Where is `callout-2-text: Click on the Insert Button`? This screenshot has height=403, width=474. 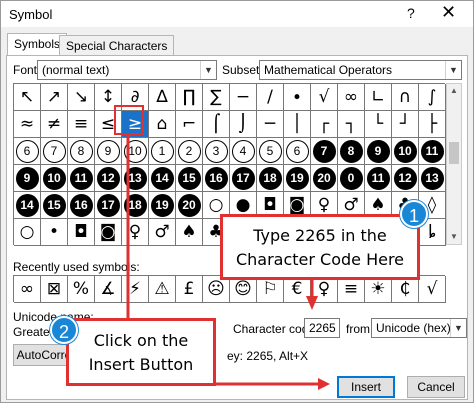
callout-2-text: Click on the Insert Button is located at coordinates (141, 352).